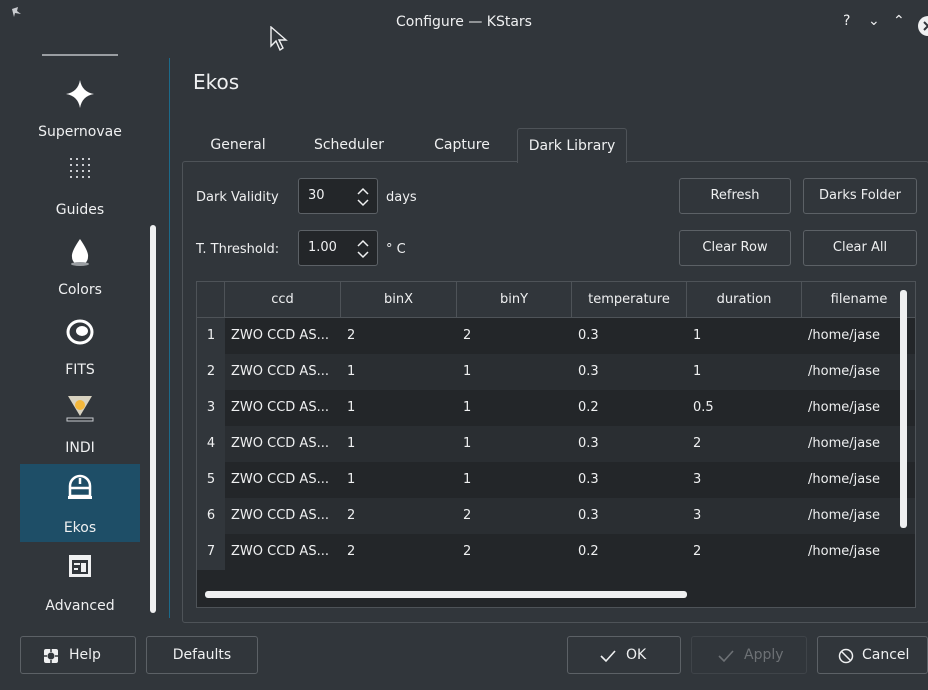 The image size is (928, 690). I want to click on tab-dark-library: Dark Library, so click(572, 145).